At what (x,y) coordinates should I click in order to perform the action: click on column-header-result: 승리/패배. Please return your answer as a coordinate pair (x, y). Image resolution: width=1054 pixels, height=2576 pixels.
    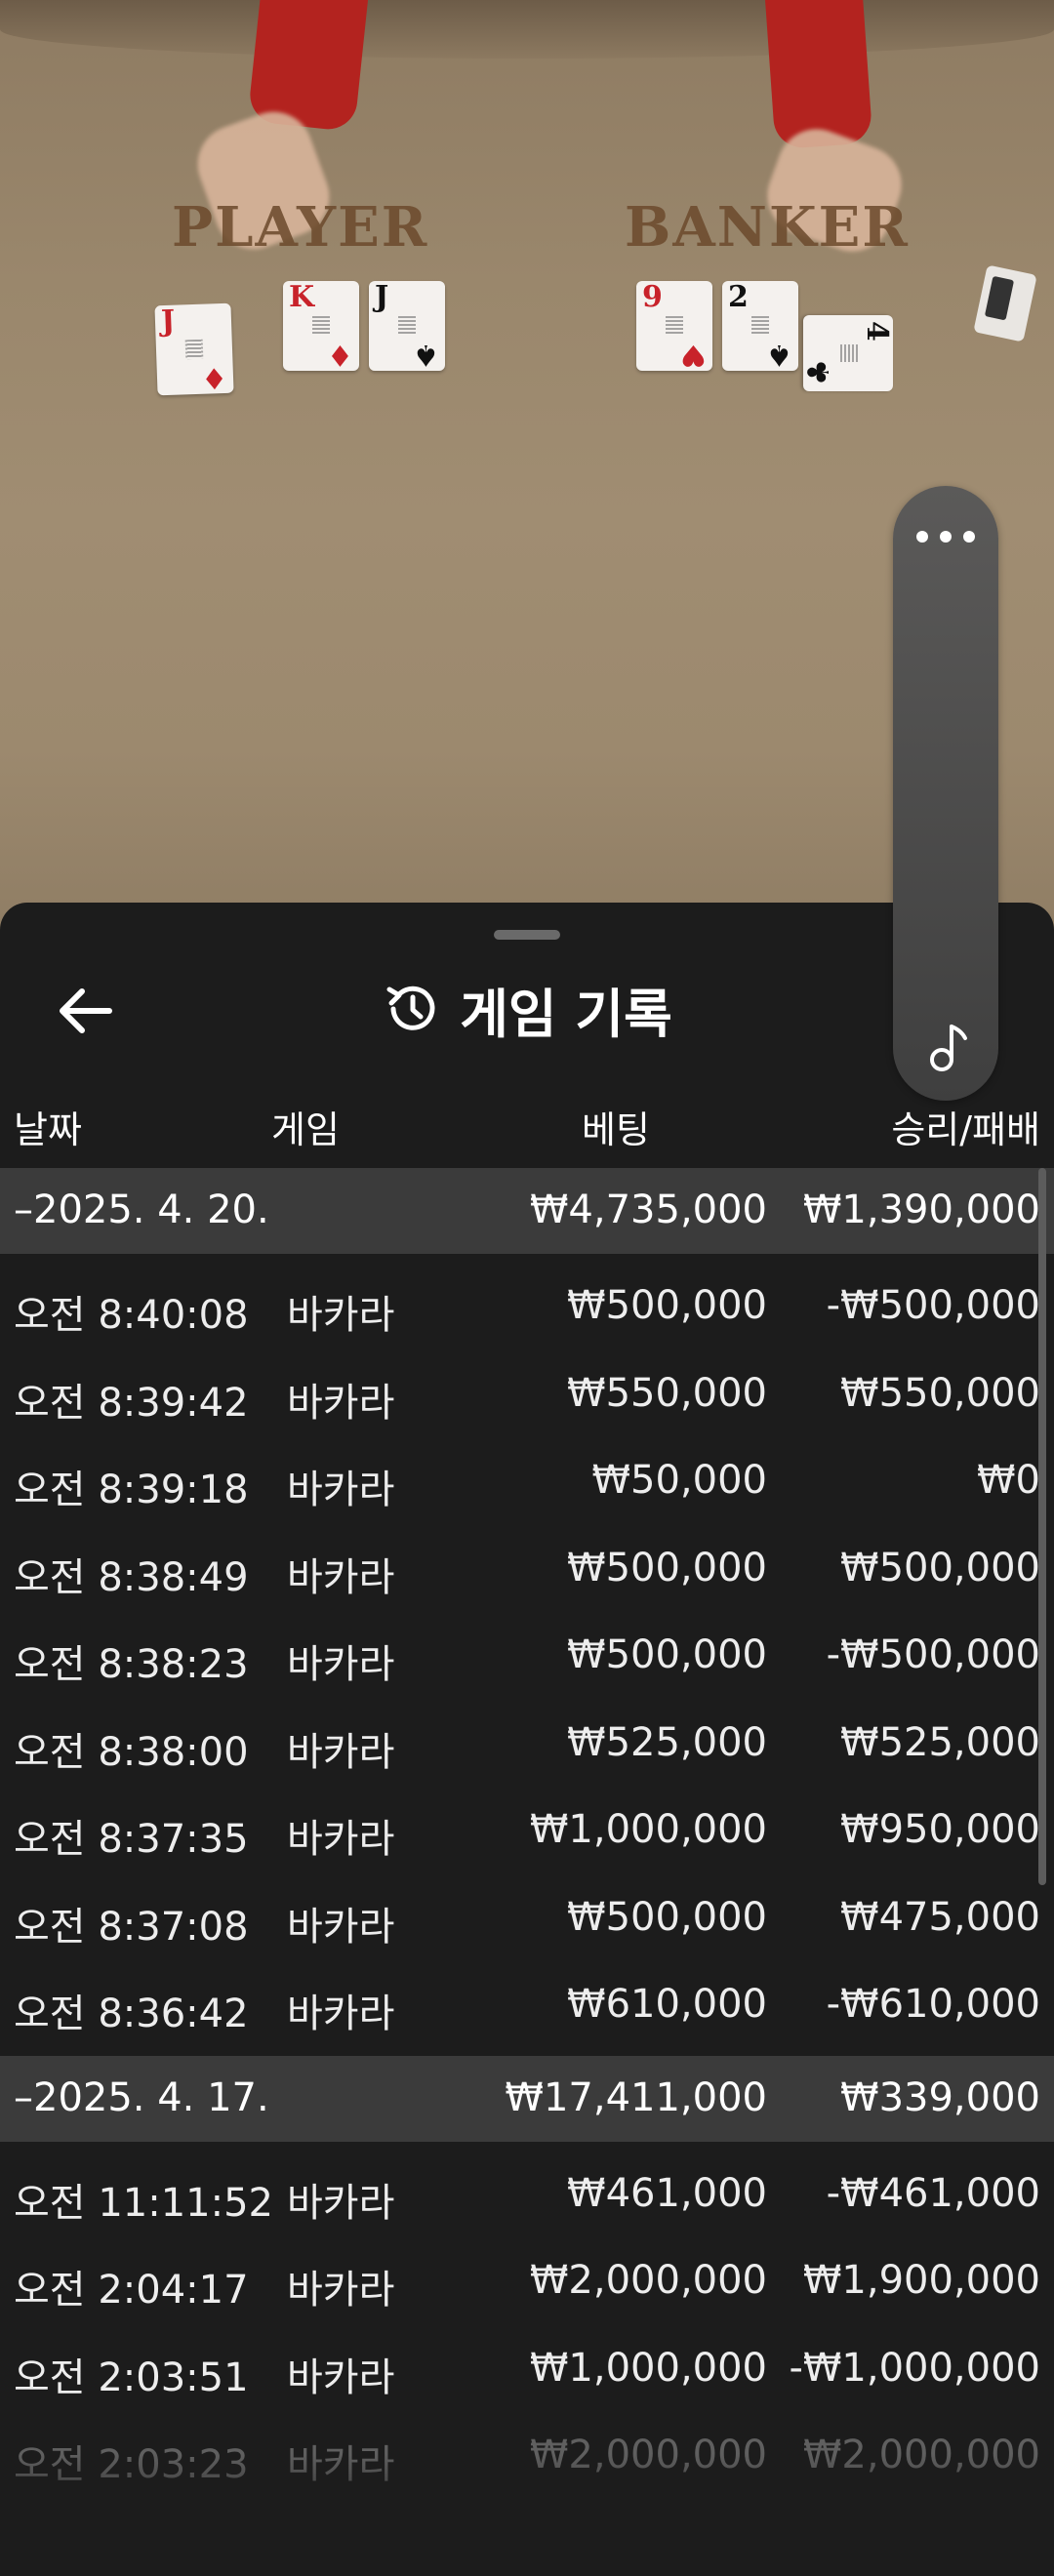
    Looking at the image, I should click on (965, 1129).